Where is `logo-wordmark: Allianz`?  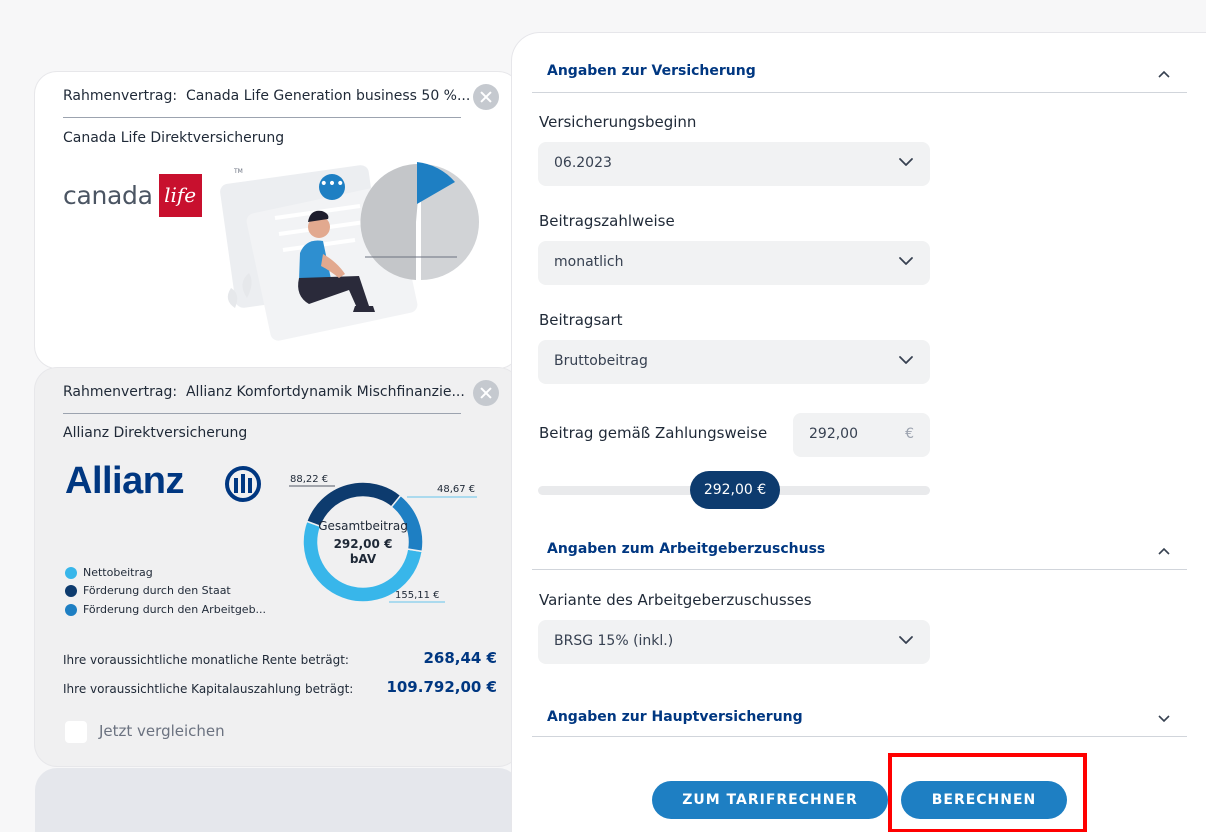 logo-wordmark: Allianz is located at coordinates (124, 481).